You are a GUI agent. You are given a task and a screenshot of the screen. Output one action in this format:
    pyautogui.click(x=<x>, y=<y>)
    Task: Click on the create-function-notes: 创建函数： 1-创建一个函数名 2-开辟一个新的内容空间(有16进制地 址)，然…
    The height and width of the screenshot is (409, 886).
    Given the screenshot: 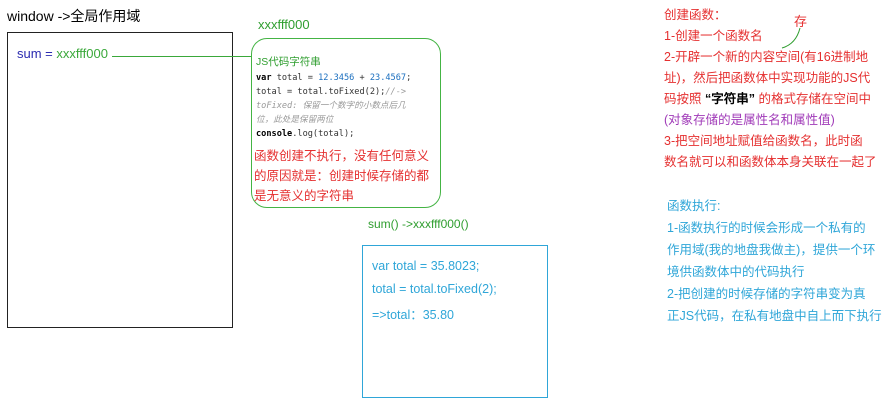 What is the action you would take?
    pyautogui.click(x=775, y=89)
    